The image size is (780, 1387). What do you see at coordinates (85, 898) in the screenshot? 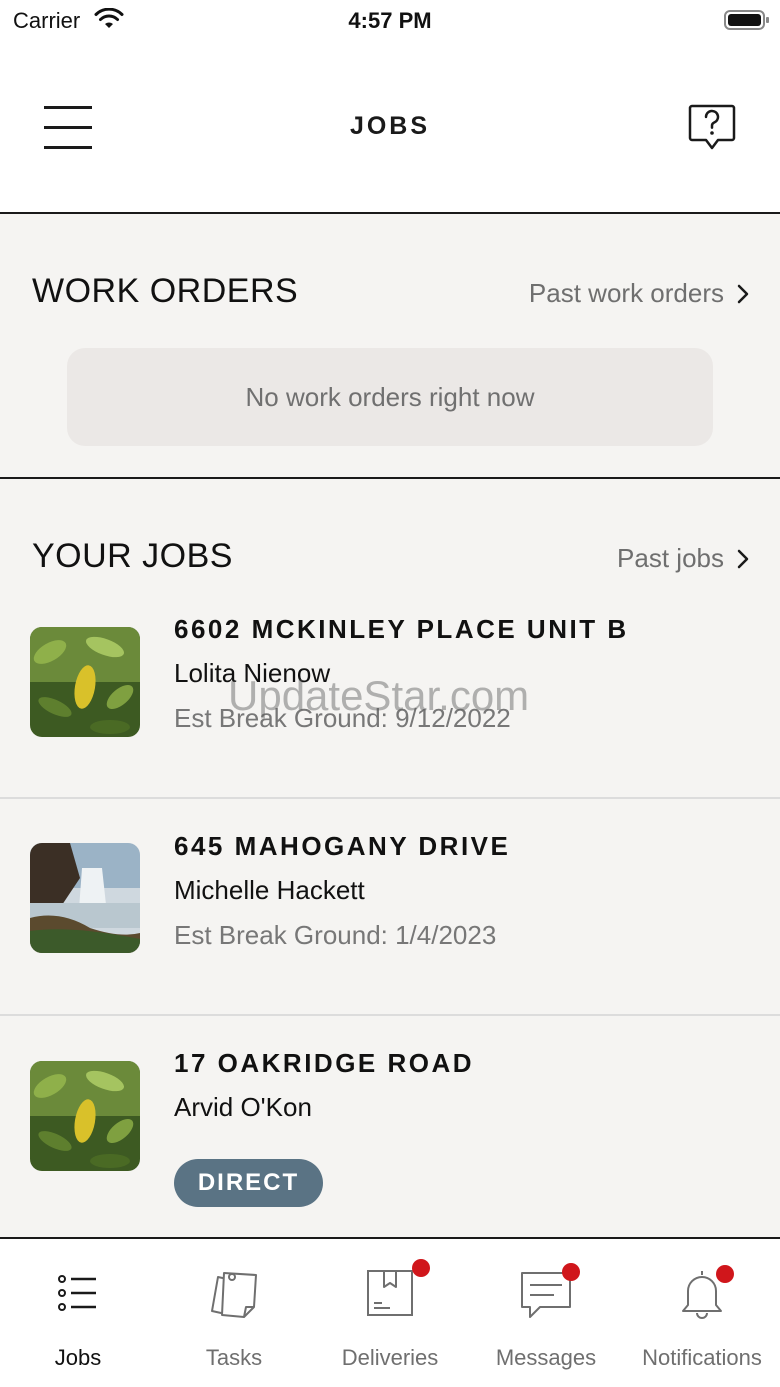
I see `job-thumbnail-waterfall` at bounding box center [85, 898].